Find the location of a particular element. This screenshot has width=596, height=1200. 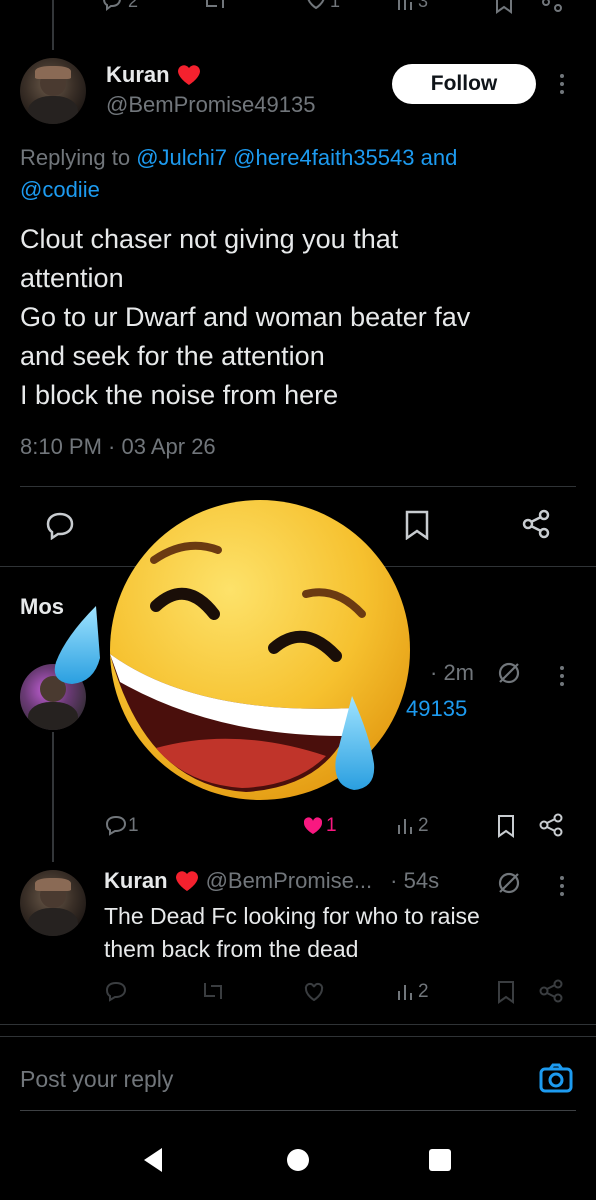

replying-mention-codiie: @codiie is located at coordinates (60, 189).